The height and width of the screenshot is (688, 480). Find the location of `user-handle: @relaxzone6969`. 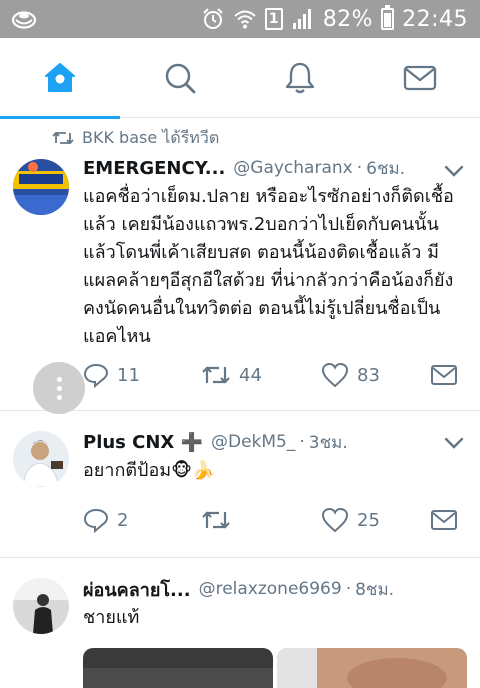

user-handle: @relaxzone6969 is located at coordinates (270, 589).